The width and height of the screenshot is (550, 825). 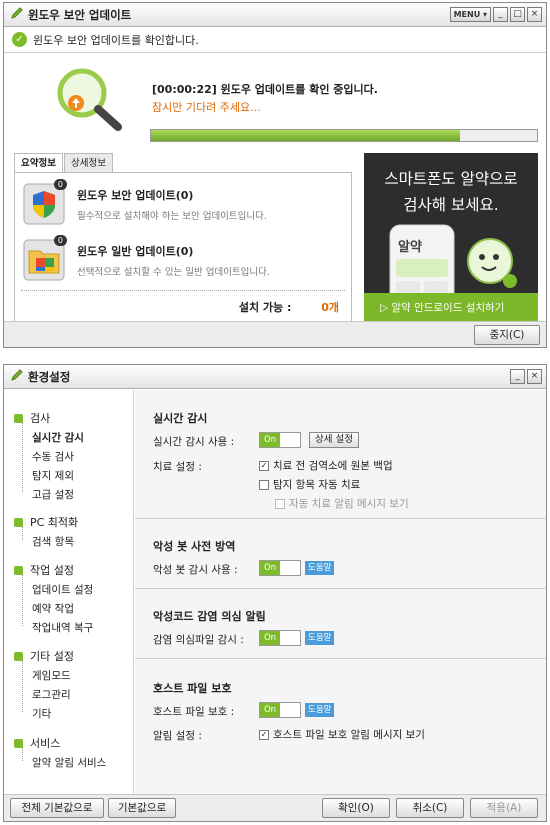 What do you see at coordinates (69, 762) in the screenshot?
I see `nav-item-alyac-alert: 알약 알림 서비스` at bounding box center [69, 762].